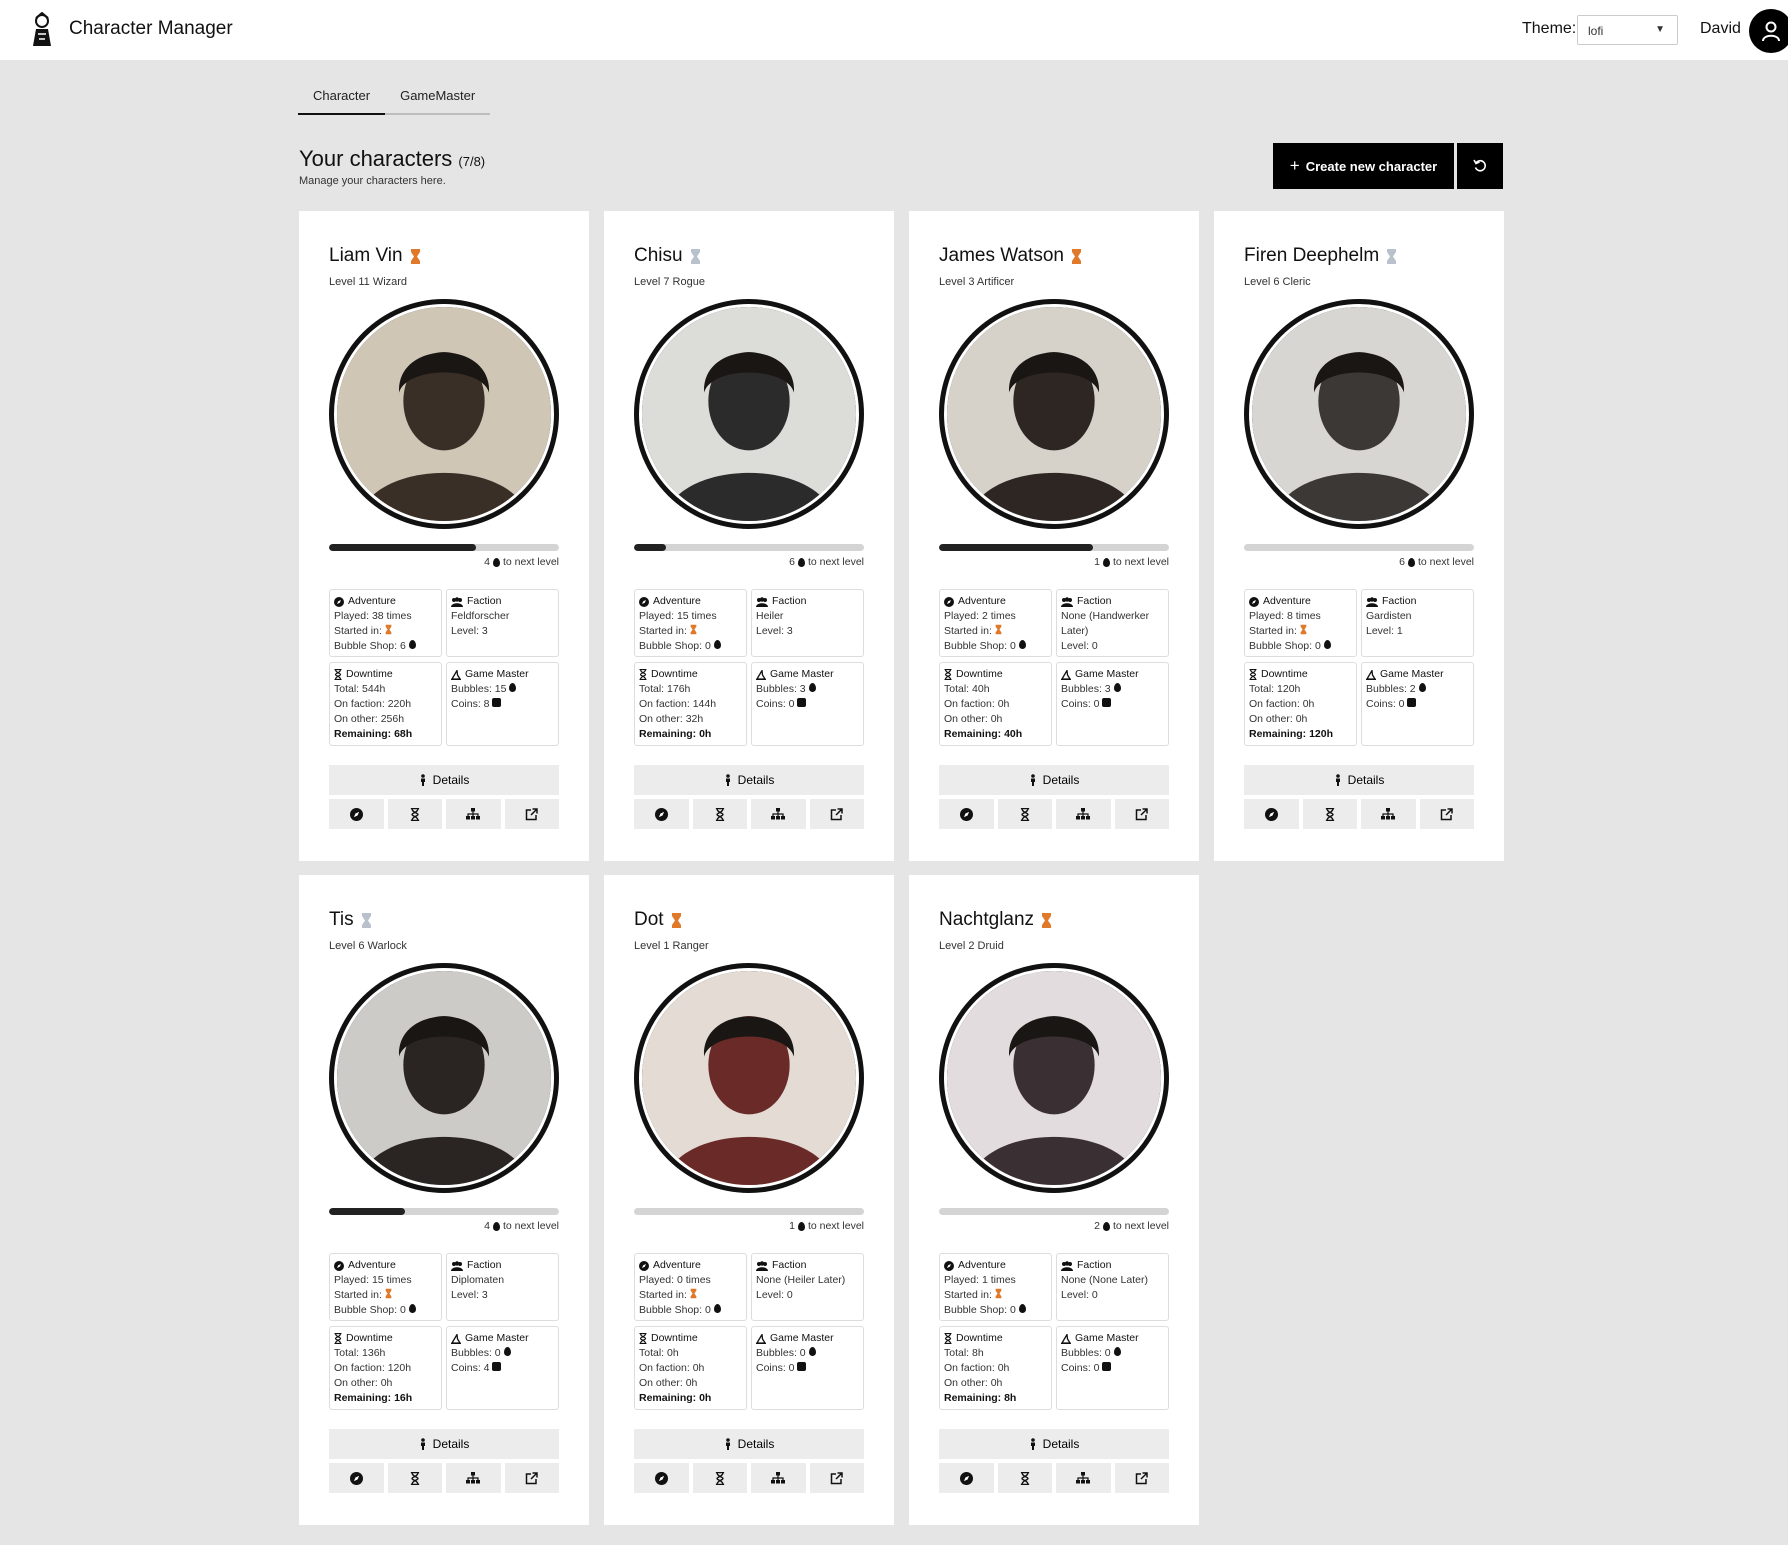 This screenshot has height=1545, width=1788. What do you see at coordinates (484, 1265) in the screenshot?
I see `faction-label: Faction` at bounding box center [484, 1265].